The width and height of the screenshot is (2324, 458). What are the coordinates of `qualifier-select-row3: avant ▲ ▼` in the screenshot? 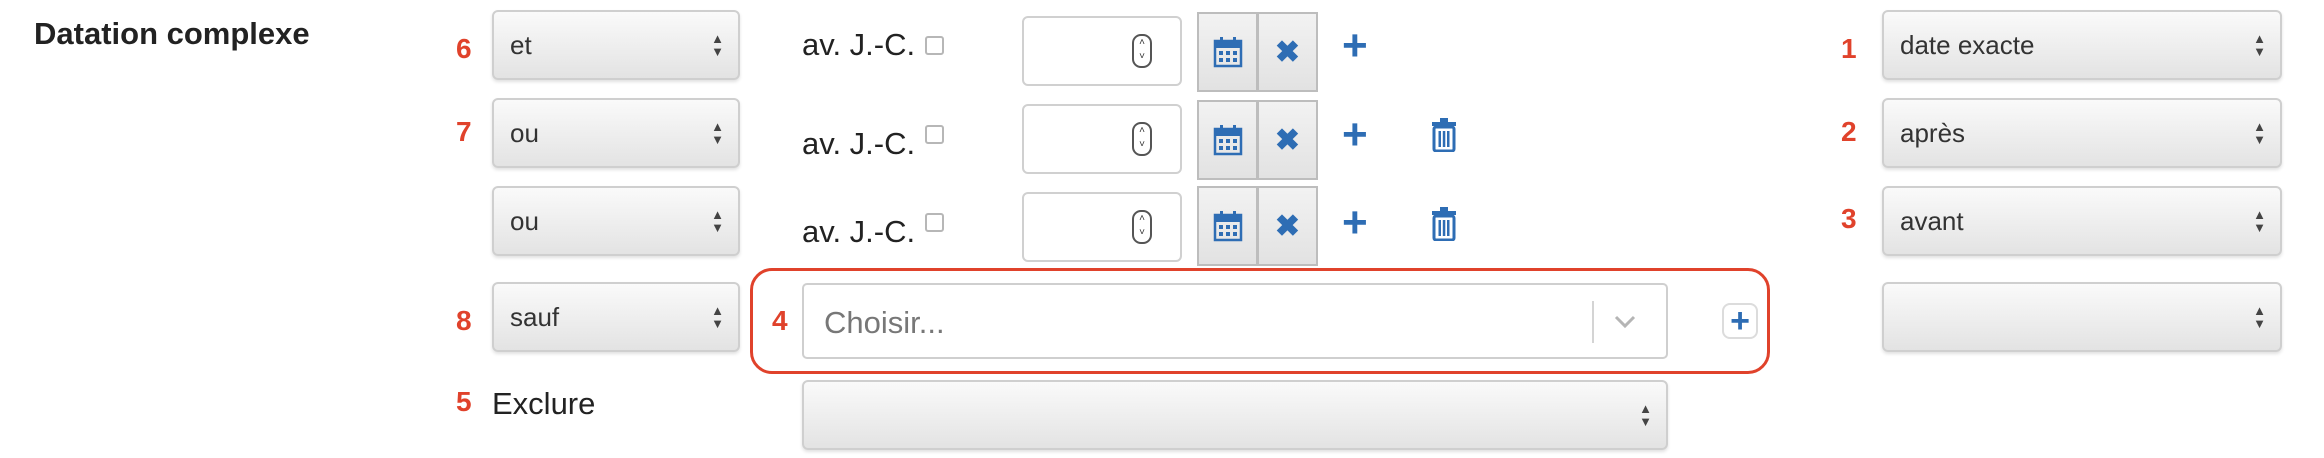 It's located at (2082, 221).